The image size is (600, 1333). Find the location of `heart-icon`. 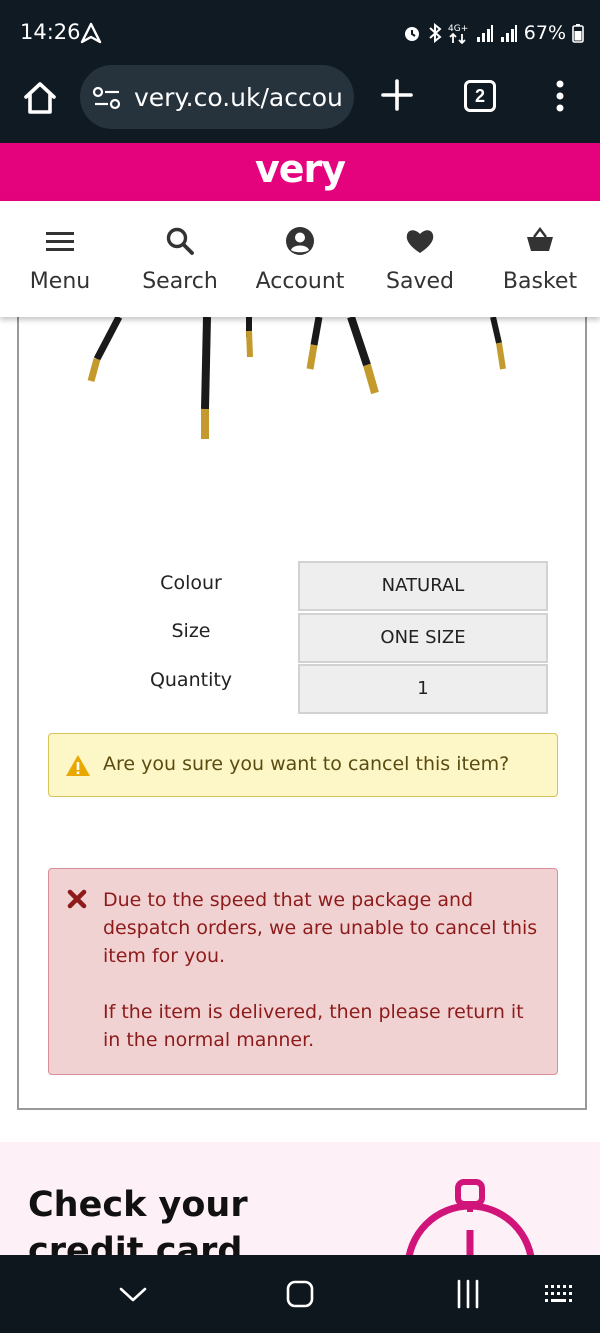

heart-icon is located at coordinates (420, 241).